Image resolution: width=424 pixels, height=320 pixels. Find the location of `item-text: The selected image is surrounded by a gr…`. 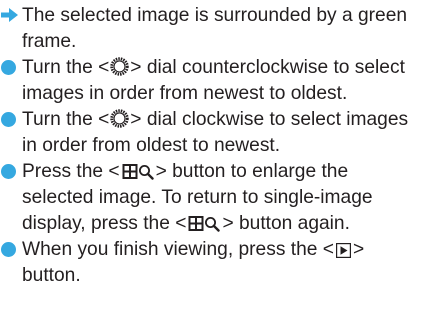

item-text: The selected image is surrounded by a gr… is located at coordinates (215, 28).